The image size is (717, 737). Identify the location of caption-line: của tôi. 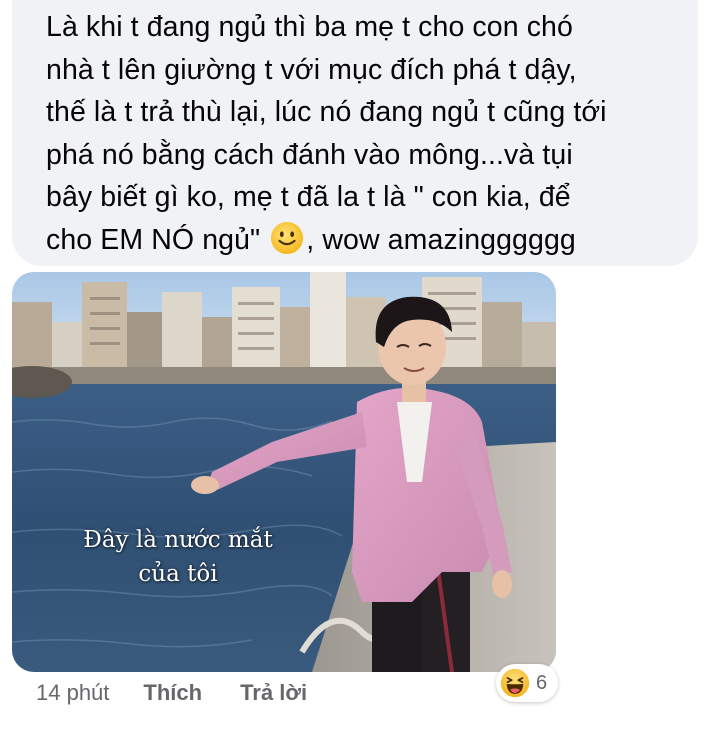
(178, 574).